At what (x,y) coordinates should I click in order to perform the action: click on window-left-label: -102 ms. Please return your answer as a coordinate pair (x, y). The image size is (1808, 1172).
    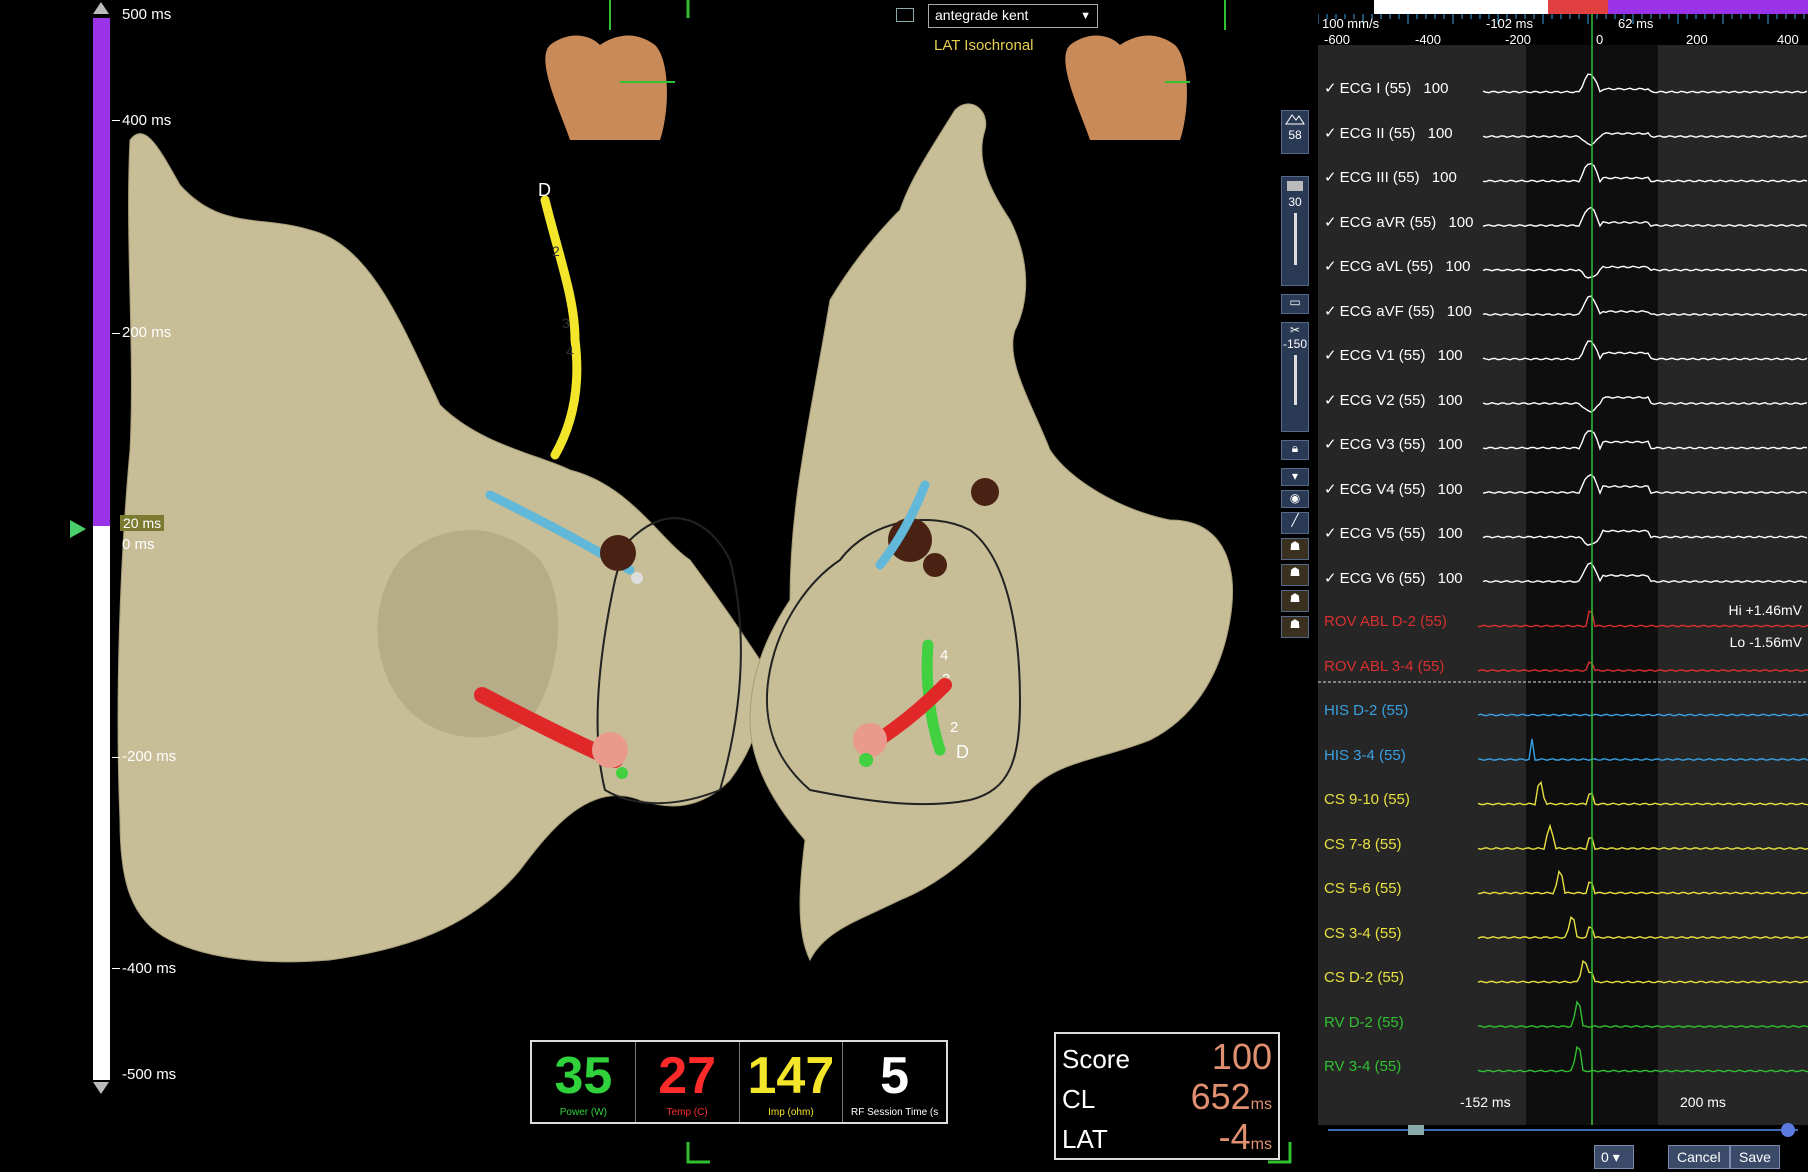
    Looking at the image, I should click on (1509, 23).